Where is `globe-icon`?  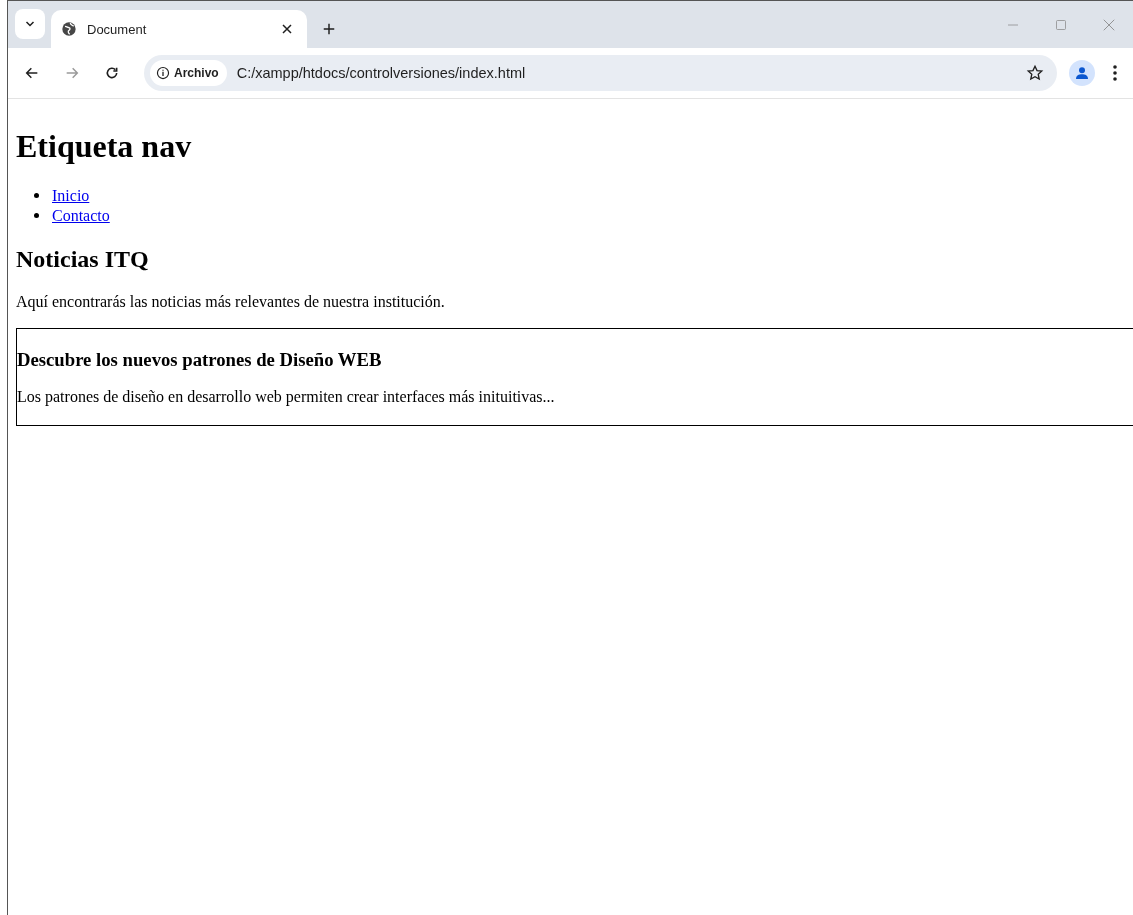 globe-icon is located at coordinates (69, 29).